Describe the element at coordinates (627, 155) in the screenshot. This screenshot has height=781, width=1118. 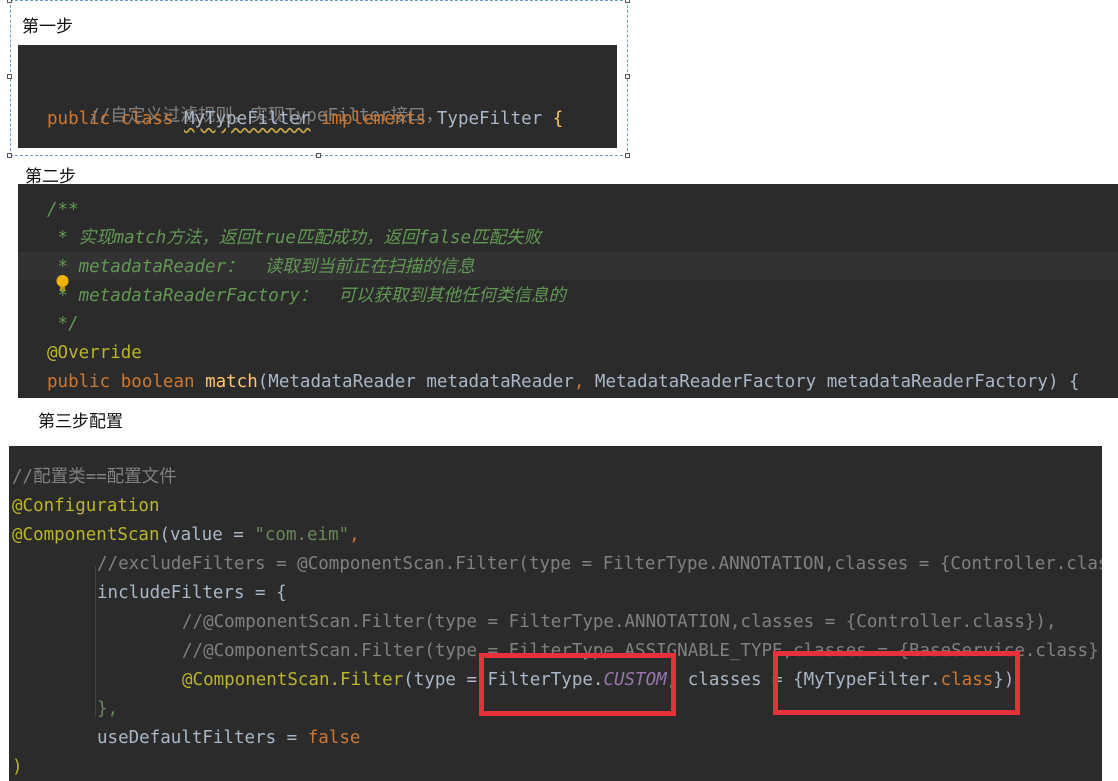
I see `resize-handle-br` at that location.